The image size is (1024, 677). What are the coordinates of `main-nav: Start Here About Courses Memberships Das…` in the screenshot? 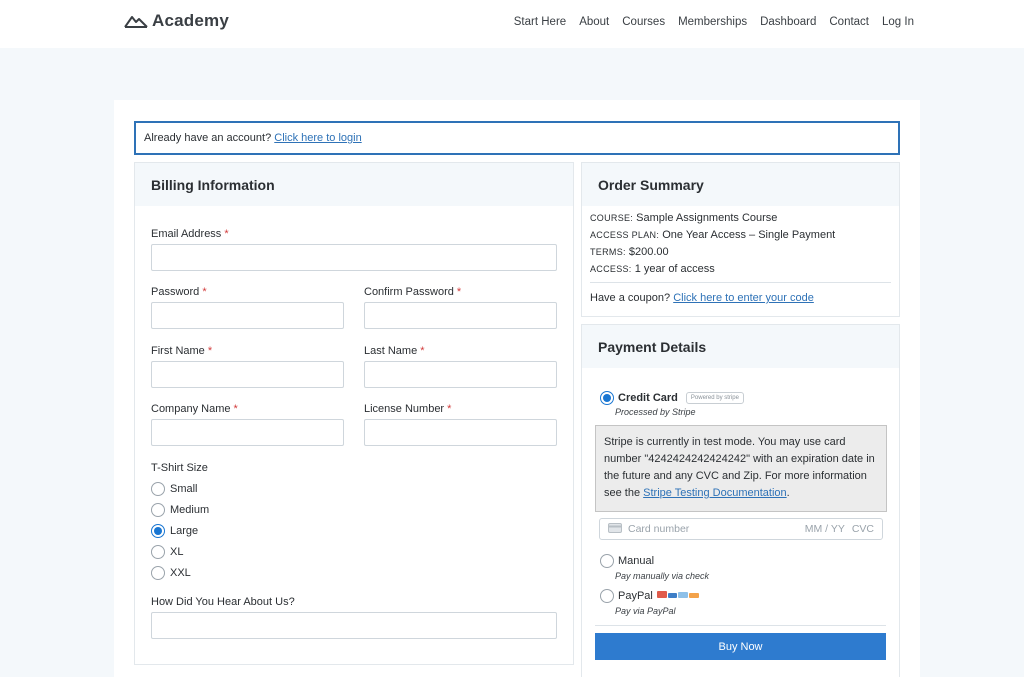 It's located at (714, 22).